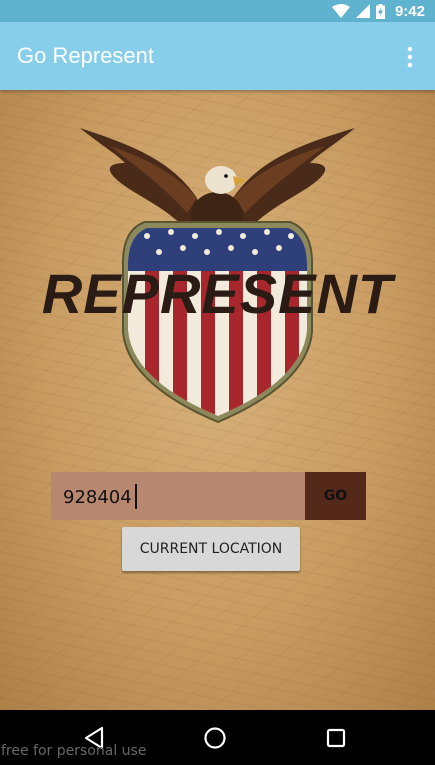 Image resolution: width=435 pixels, height=765 pixels. I want to click on recents-icon, so click(336, 738).